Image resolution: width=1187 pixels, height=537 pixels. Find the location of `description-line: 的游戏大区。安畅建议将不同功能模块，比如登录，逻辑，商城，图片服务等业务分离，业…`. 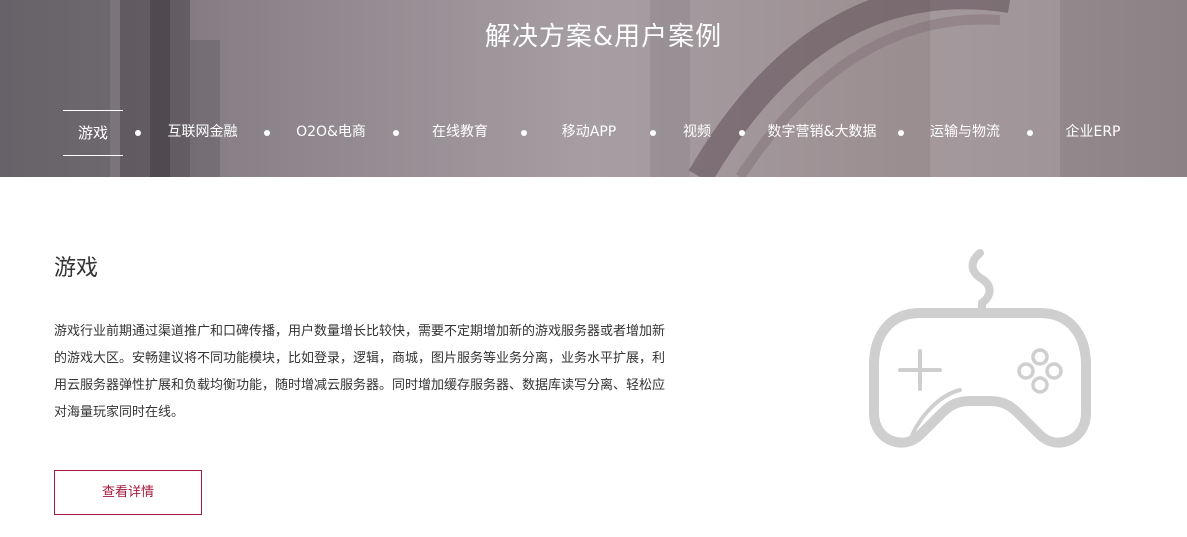

description-line: 的游戏大区。安畅建议将不同功能模块，比如登录，逻辑，商城，图片服务等业务分离，业… is located at coordinates (360, 358).